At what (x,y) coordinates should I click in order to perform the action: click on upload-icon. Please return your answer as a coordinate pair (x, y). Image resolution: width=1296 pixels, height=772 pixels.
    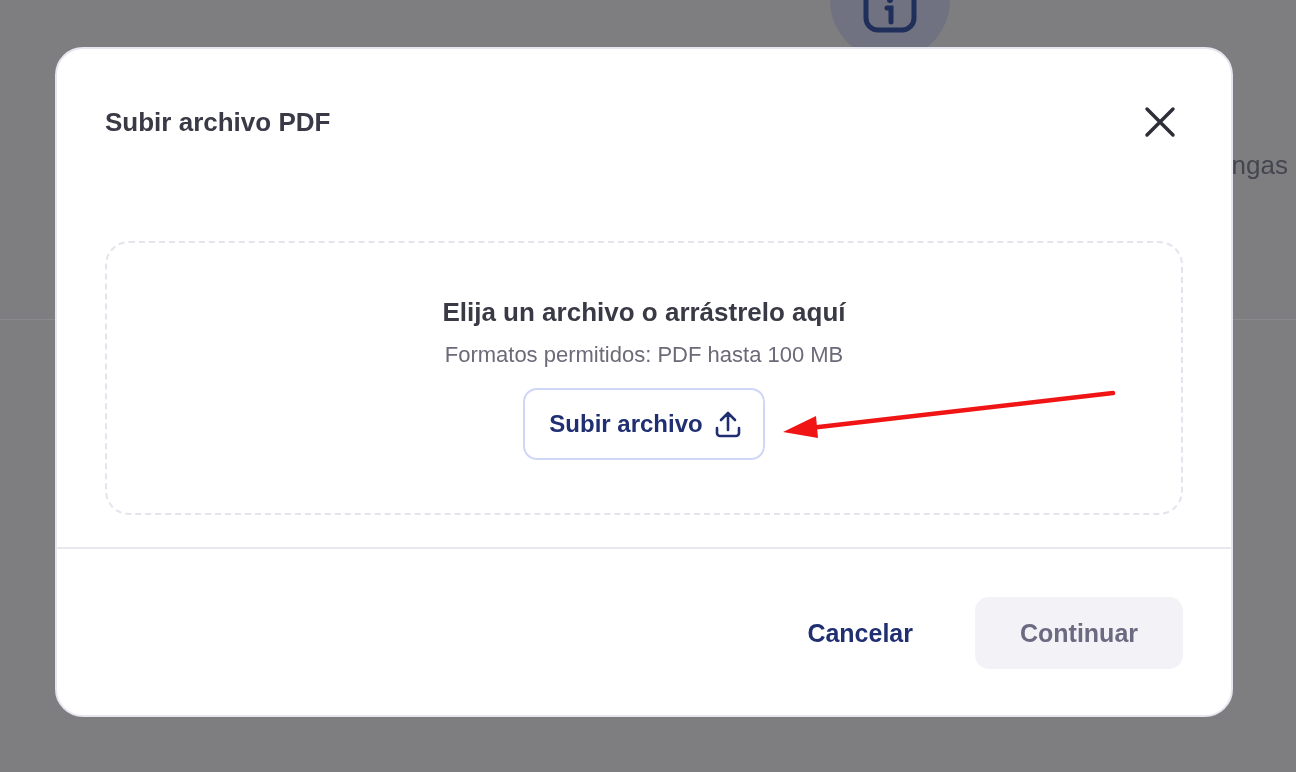
    Looking at the image, I should click on (727, 424).